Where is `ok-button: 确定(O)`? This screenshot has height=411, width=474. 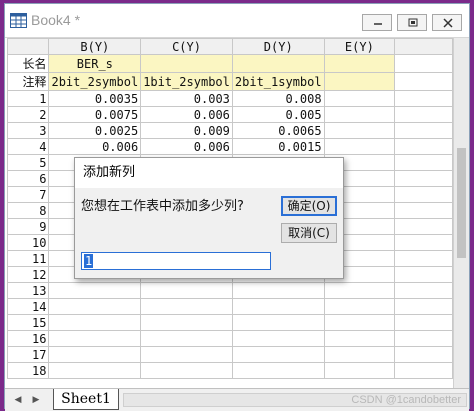
ok-button: 确定(O) is located at coordinates (309, 206).